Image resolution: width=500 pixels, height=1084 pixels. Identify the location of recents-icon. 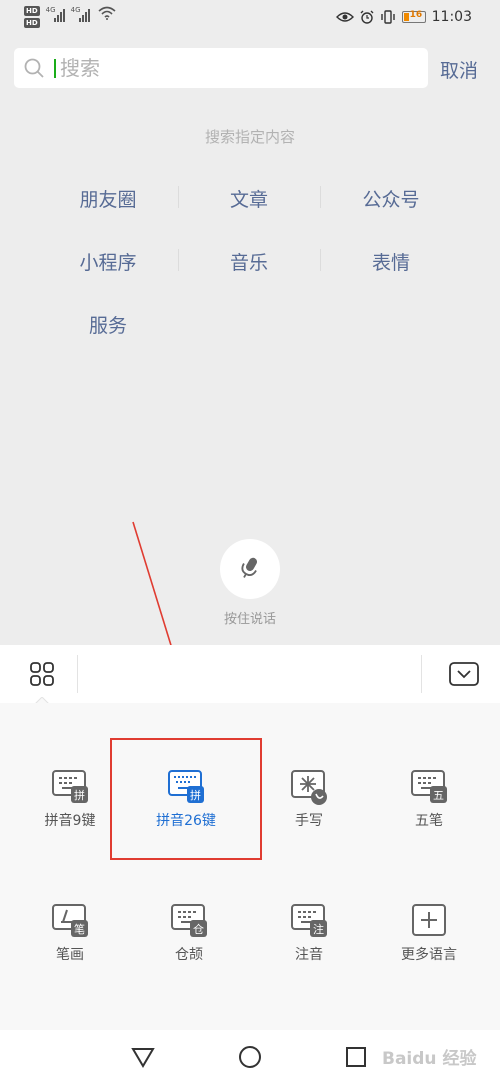
(356, 1057).